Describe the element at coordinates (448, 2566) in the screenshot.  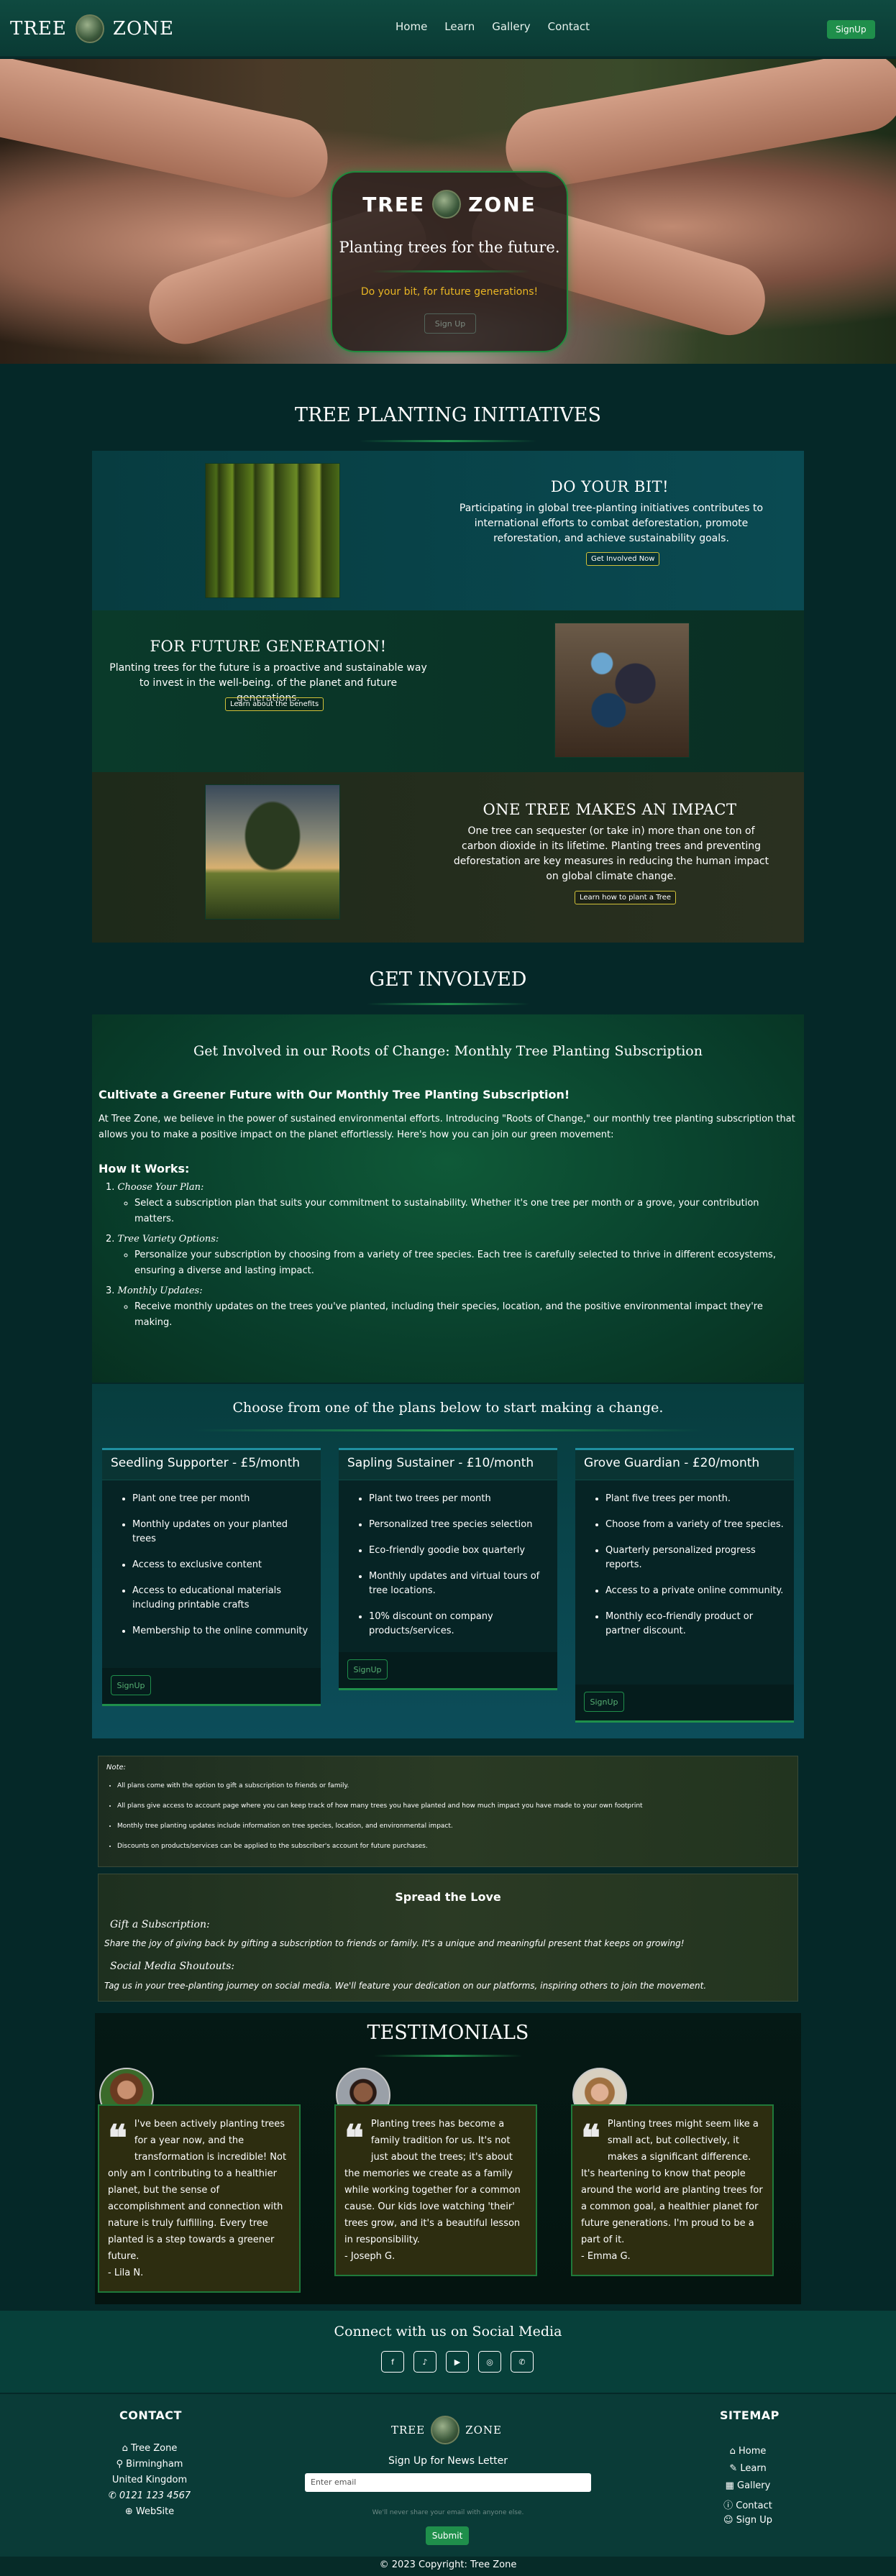
I see `copyright: © 2023 Copyright: Tree Zone` at that location.